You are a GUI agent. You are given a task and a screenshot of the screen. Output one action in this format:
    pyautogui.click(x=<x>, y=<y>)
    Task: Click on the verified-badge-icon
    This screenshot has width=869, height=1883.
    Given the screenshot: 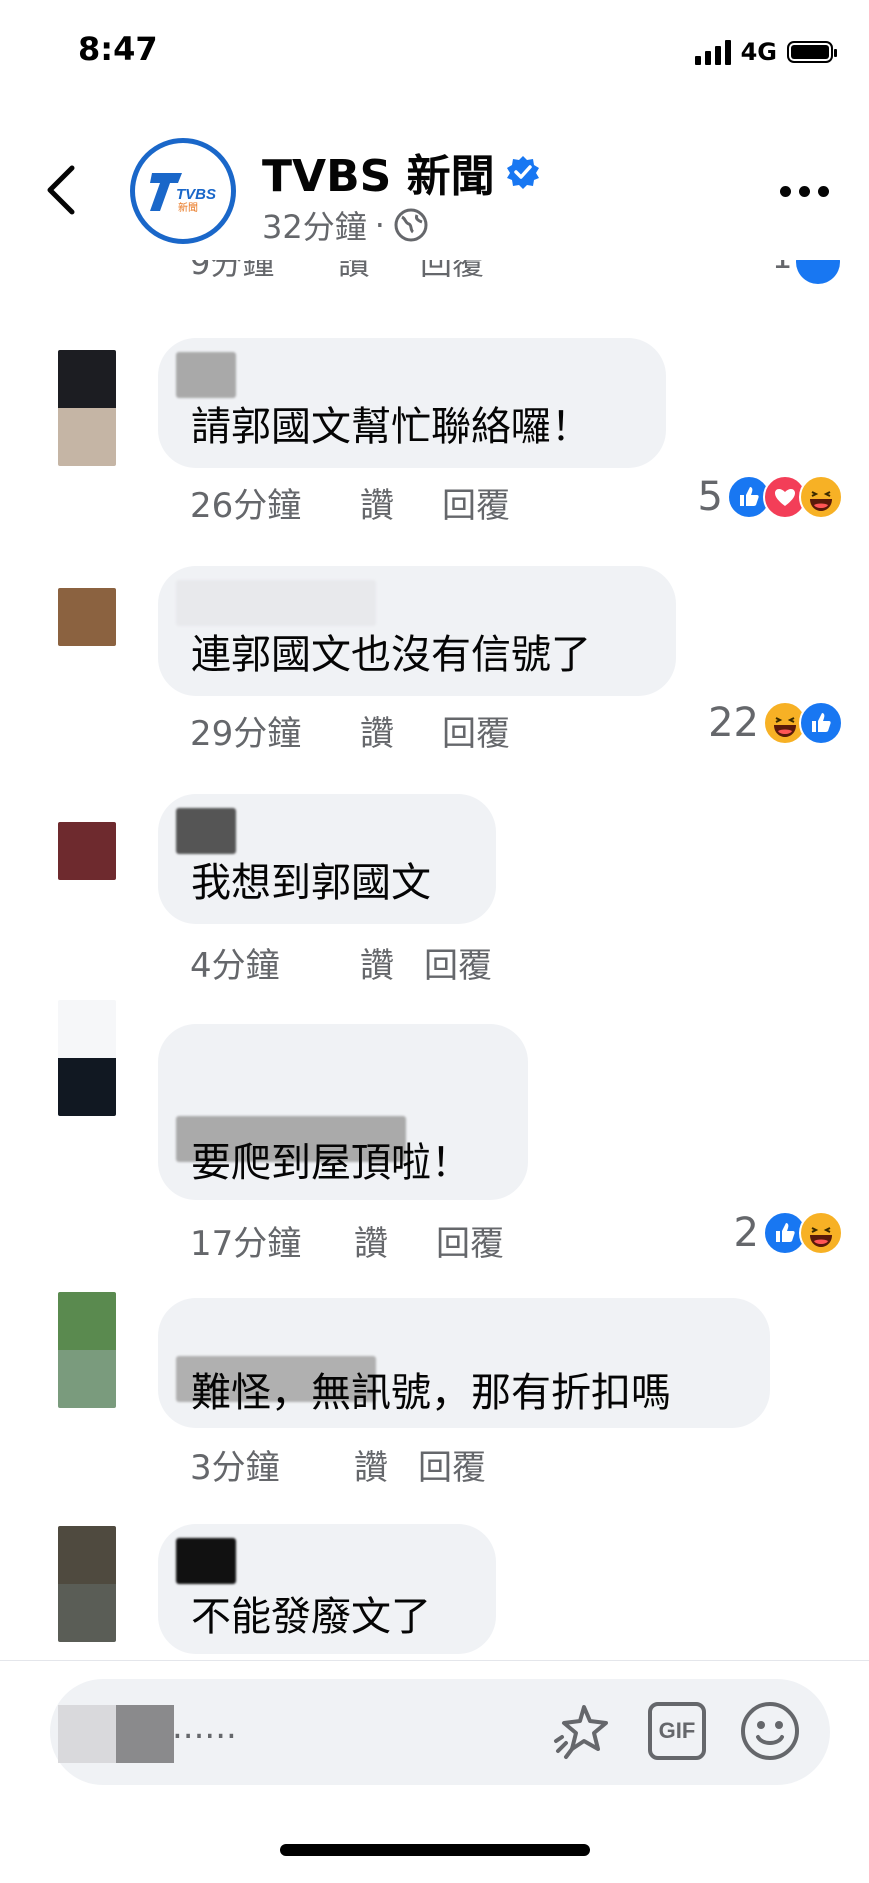 What is the action you would take?
    pyautogui.click(x=522, y=172)
    